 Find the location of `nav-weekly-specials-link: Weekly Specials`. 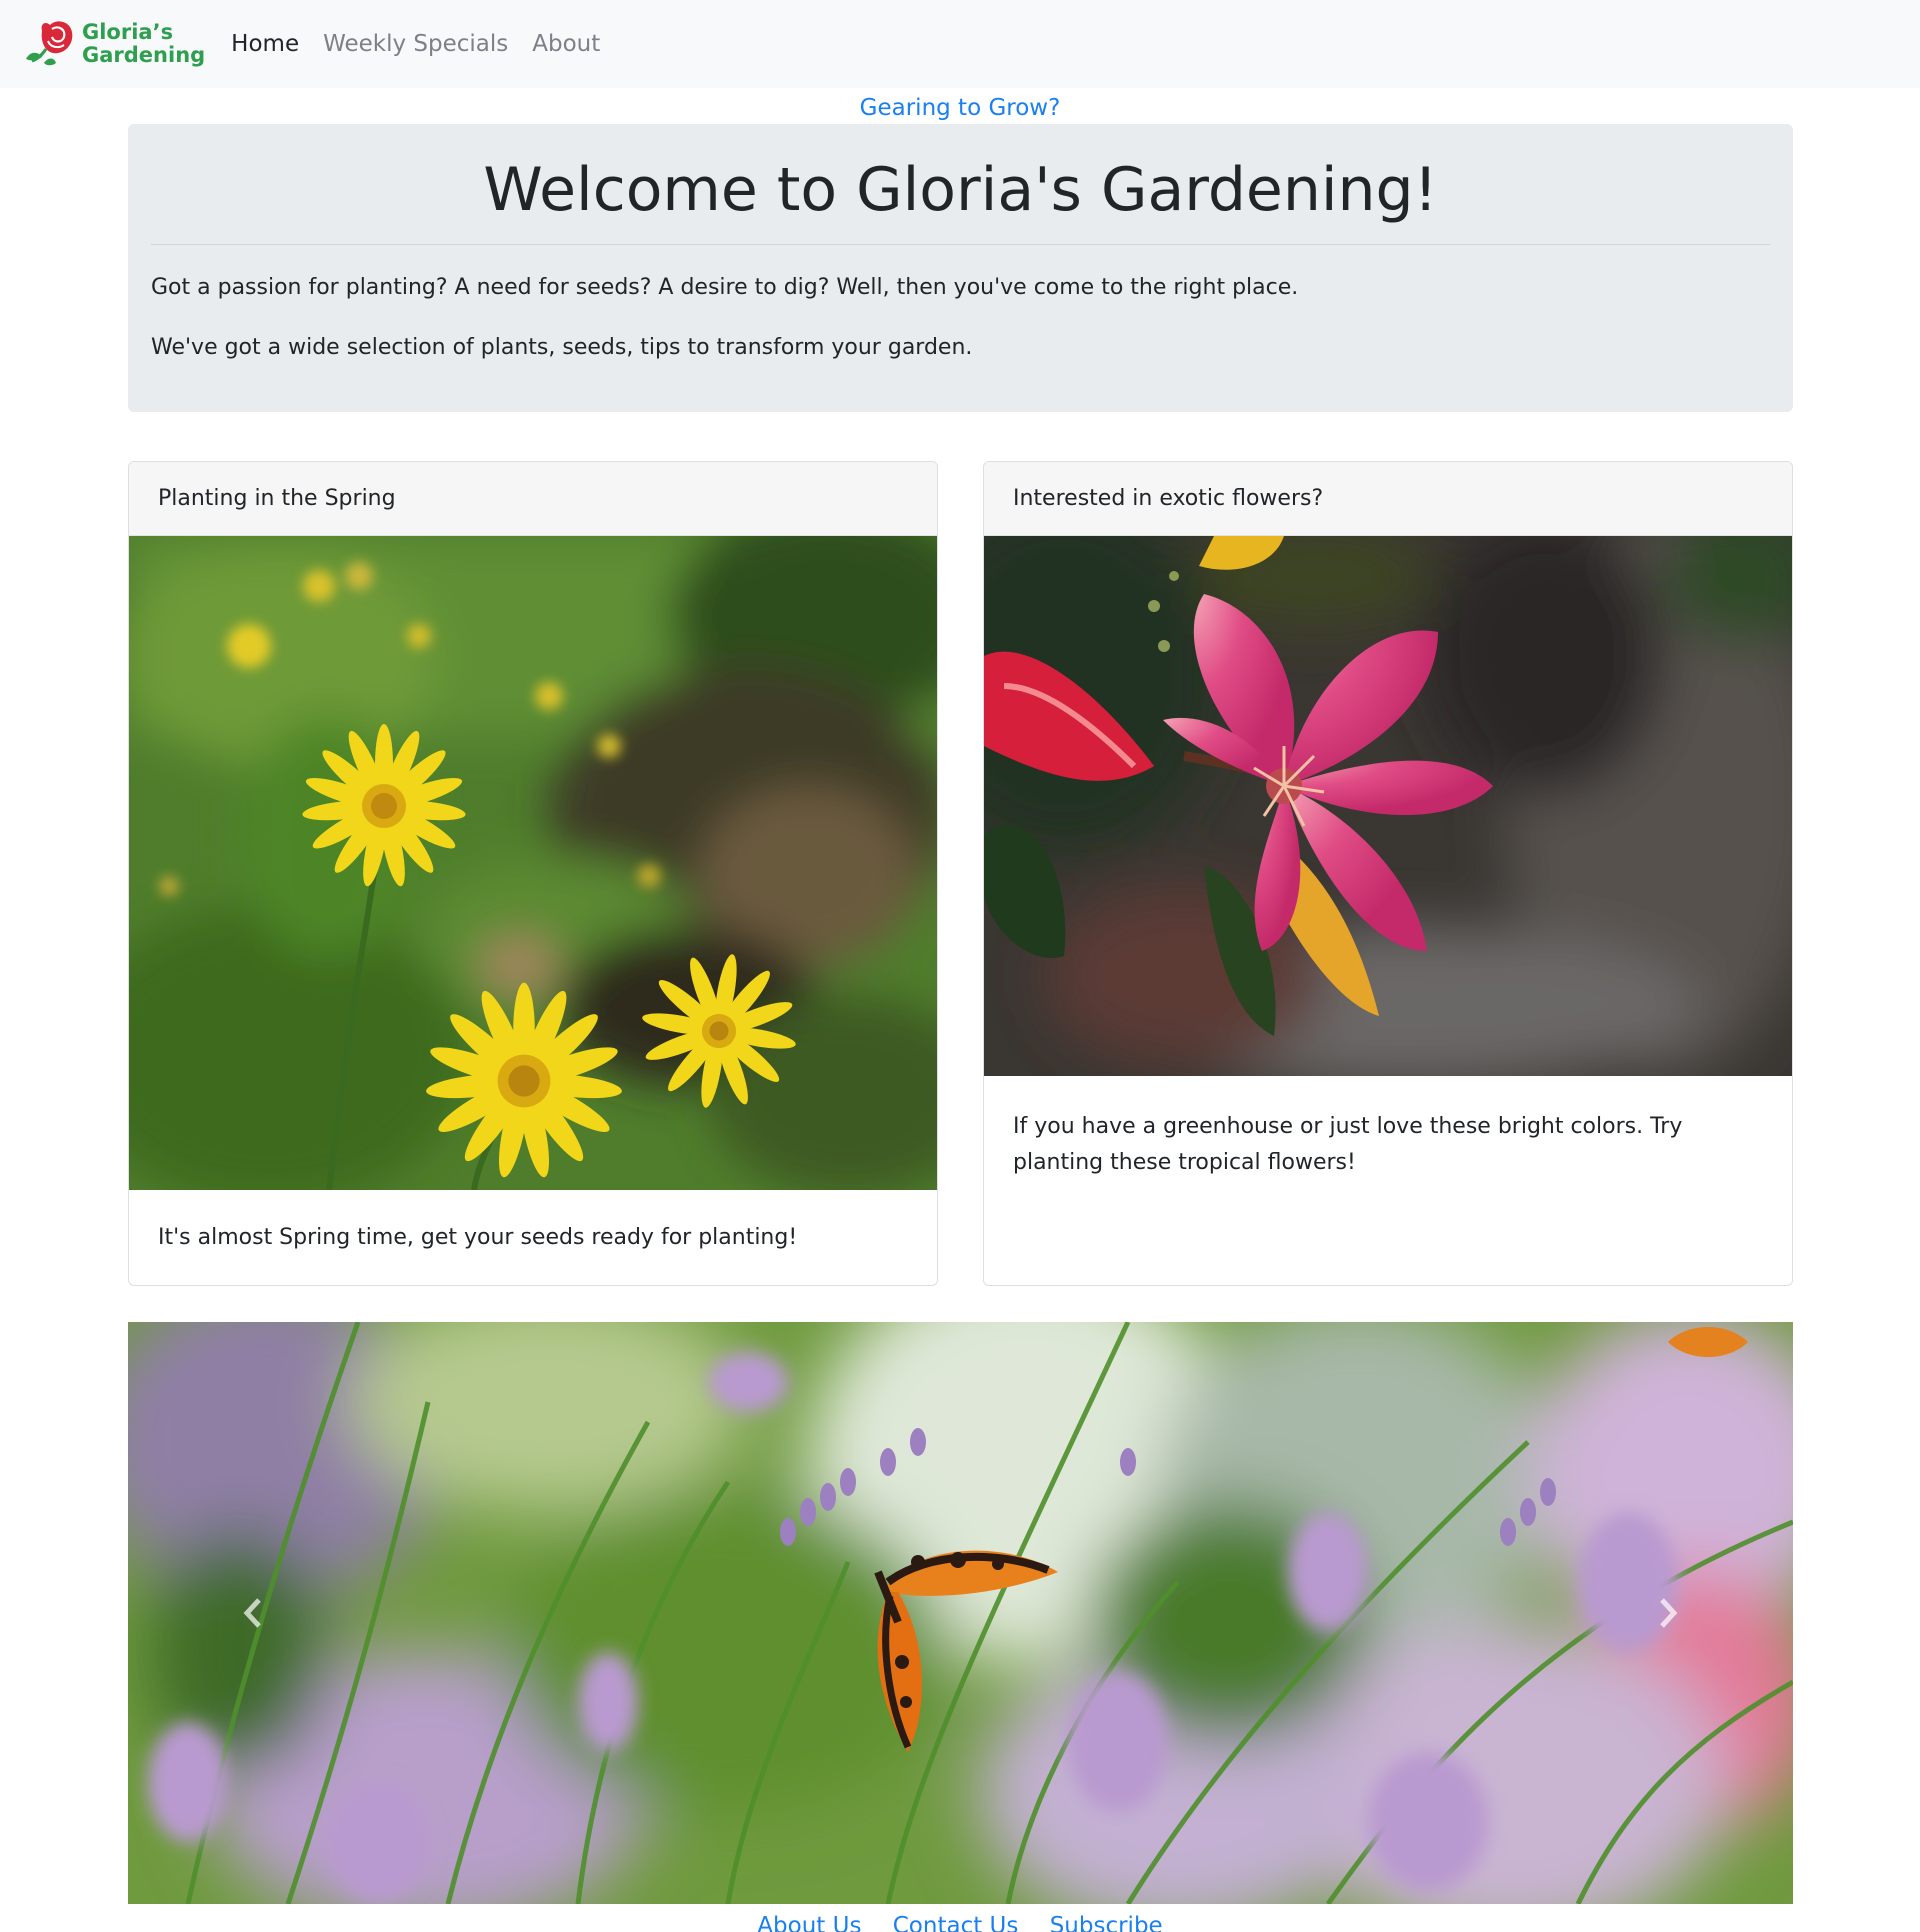

nav-weekly-specials-link: Weekly Specials is located at coordinates (415, 44).